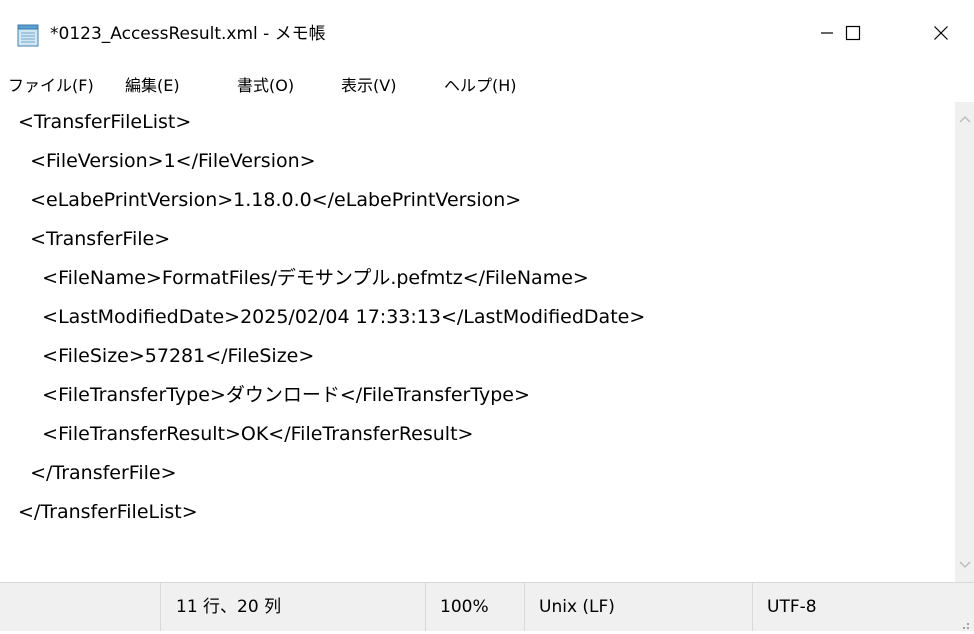 This screenshot has height=634, width=974. I want to click on close-button, so click(941, 33).